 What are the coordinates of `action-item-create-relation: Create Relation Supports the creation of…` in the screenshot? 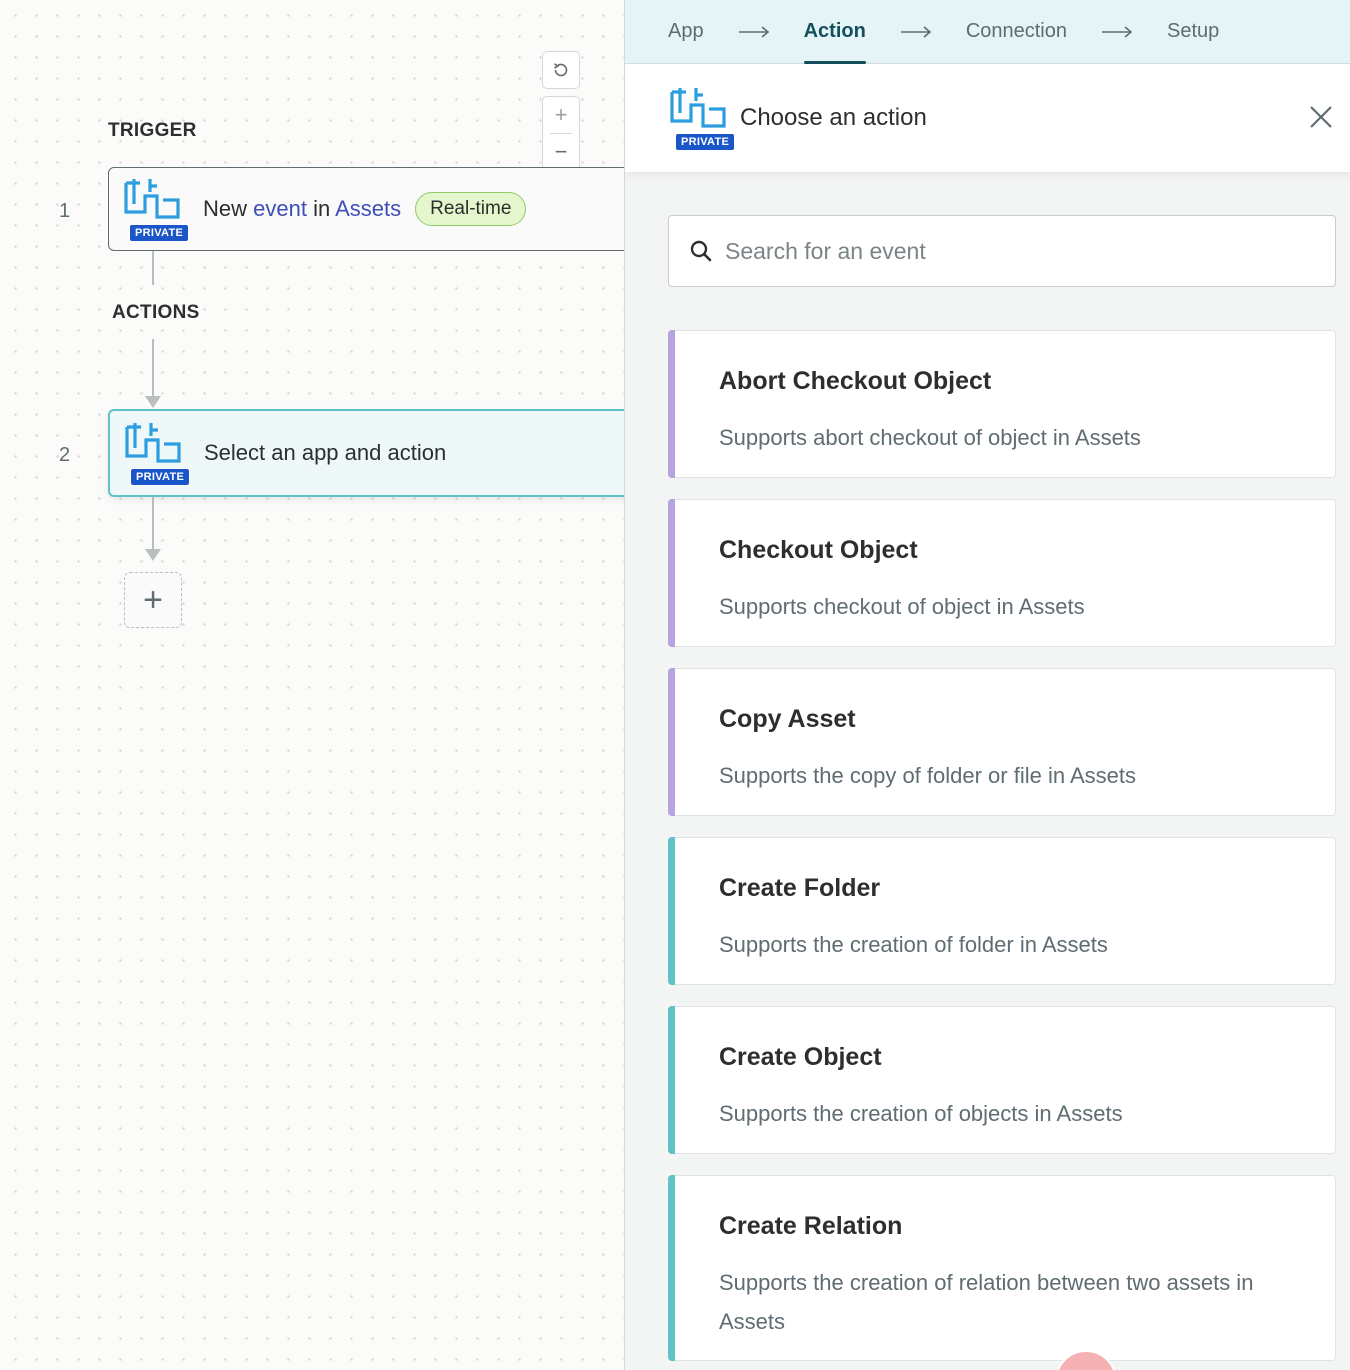 It's located at (1002, 1268).